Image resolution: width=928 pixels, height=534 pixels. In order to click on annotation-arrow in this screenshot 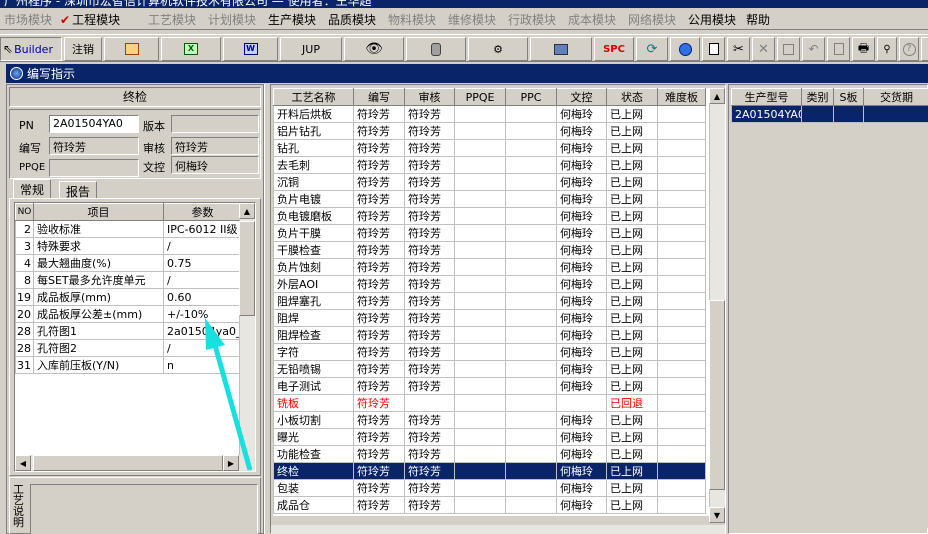, I will do `click(229, 394)`.